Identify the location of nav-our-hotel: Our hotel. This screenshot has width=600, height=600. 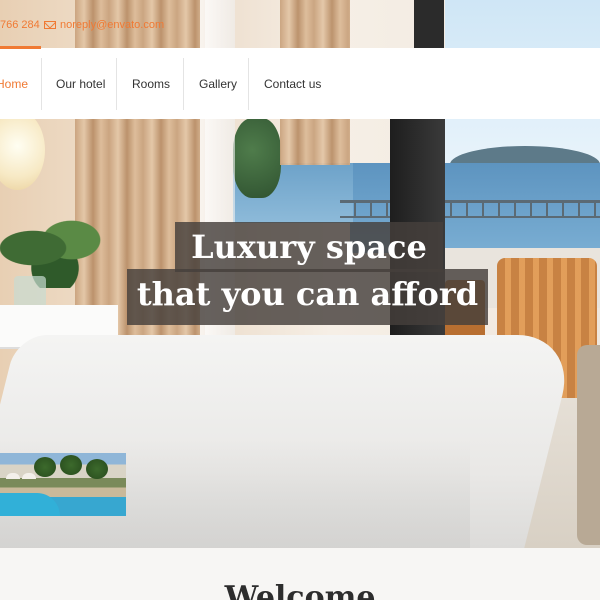
(80, 83).